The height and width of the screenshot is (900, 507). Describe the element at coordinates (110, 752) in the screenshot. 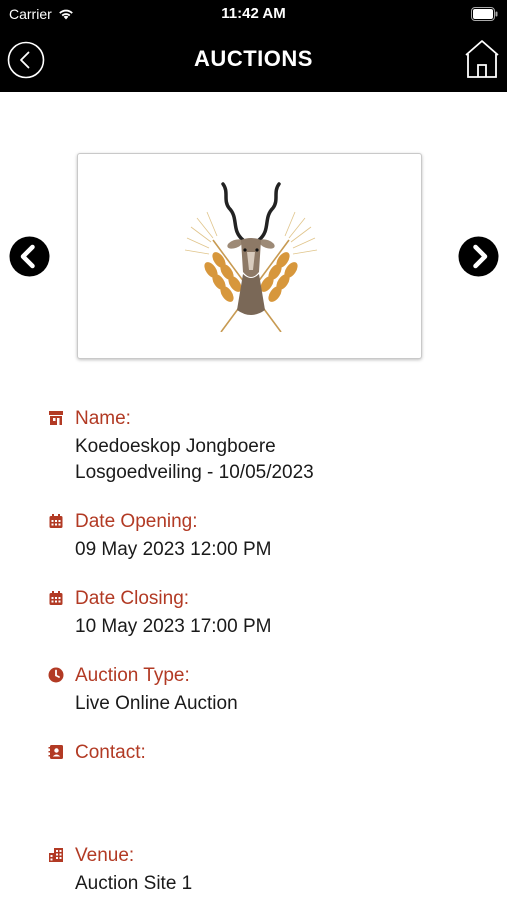

I see `contact-label: Contact:` at that location.